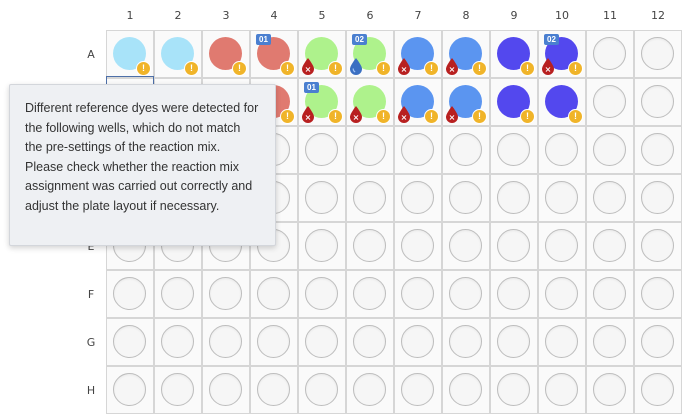 Image resolution: width=682 pixels, height=416 pixels. What do you see at coordinates (466, 150) in the screenshot?
I see `well-C8` at bounding box center [466, 150].